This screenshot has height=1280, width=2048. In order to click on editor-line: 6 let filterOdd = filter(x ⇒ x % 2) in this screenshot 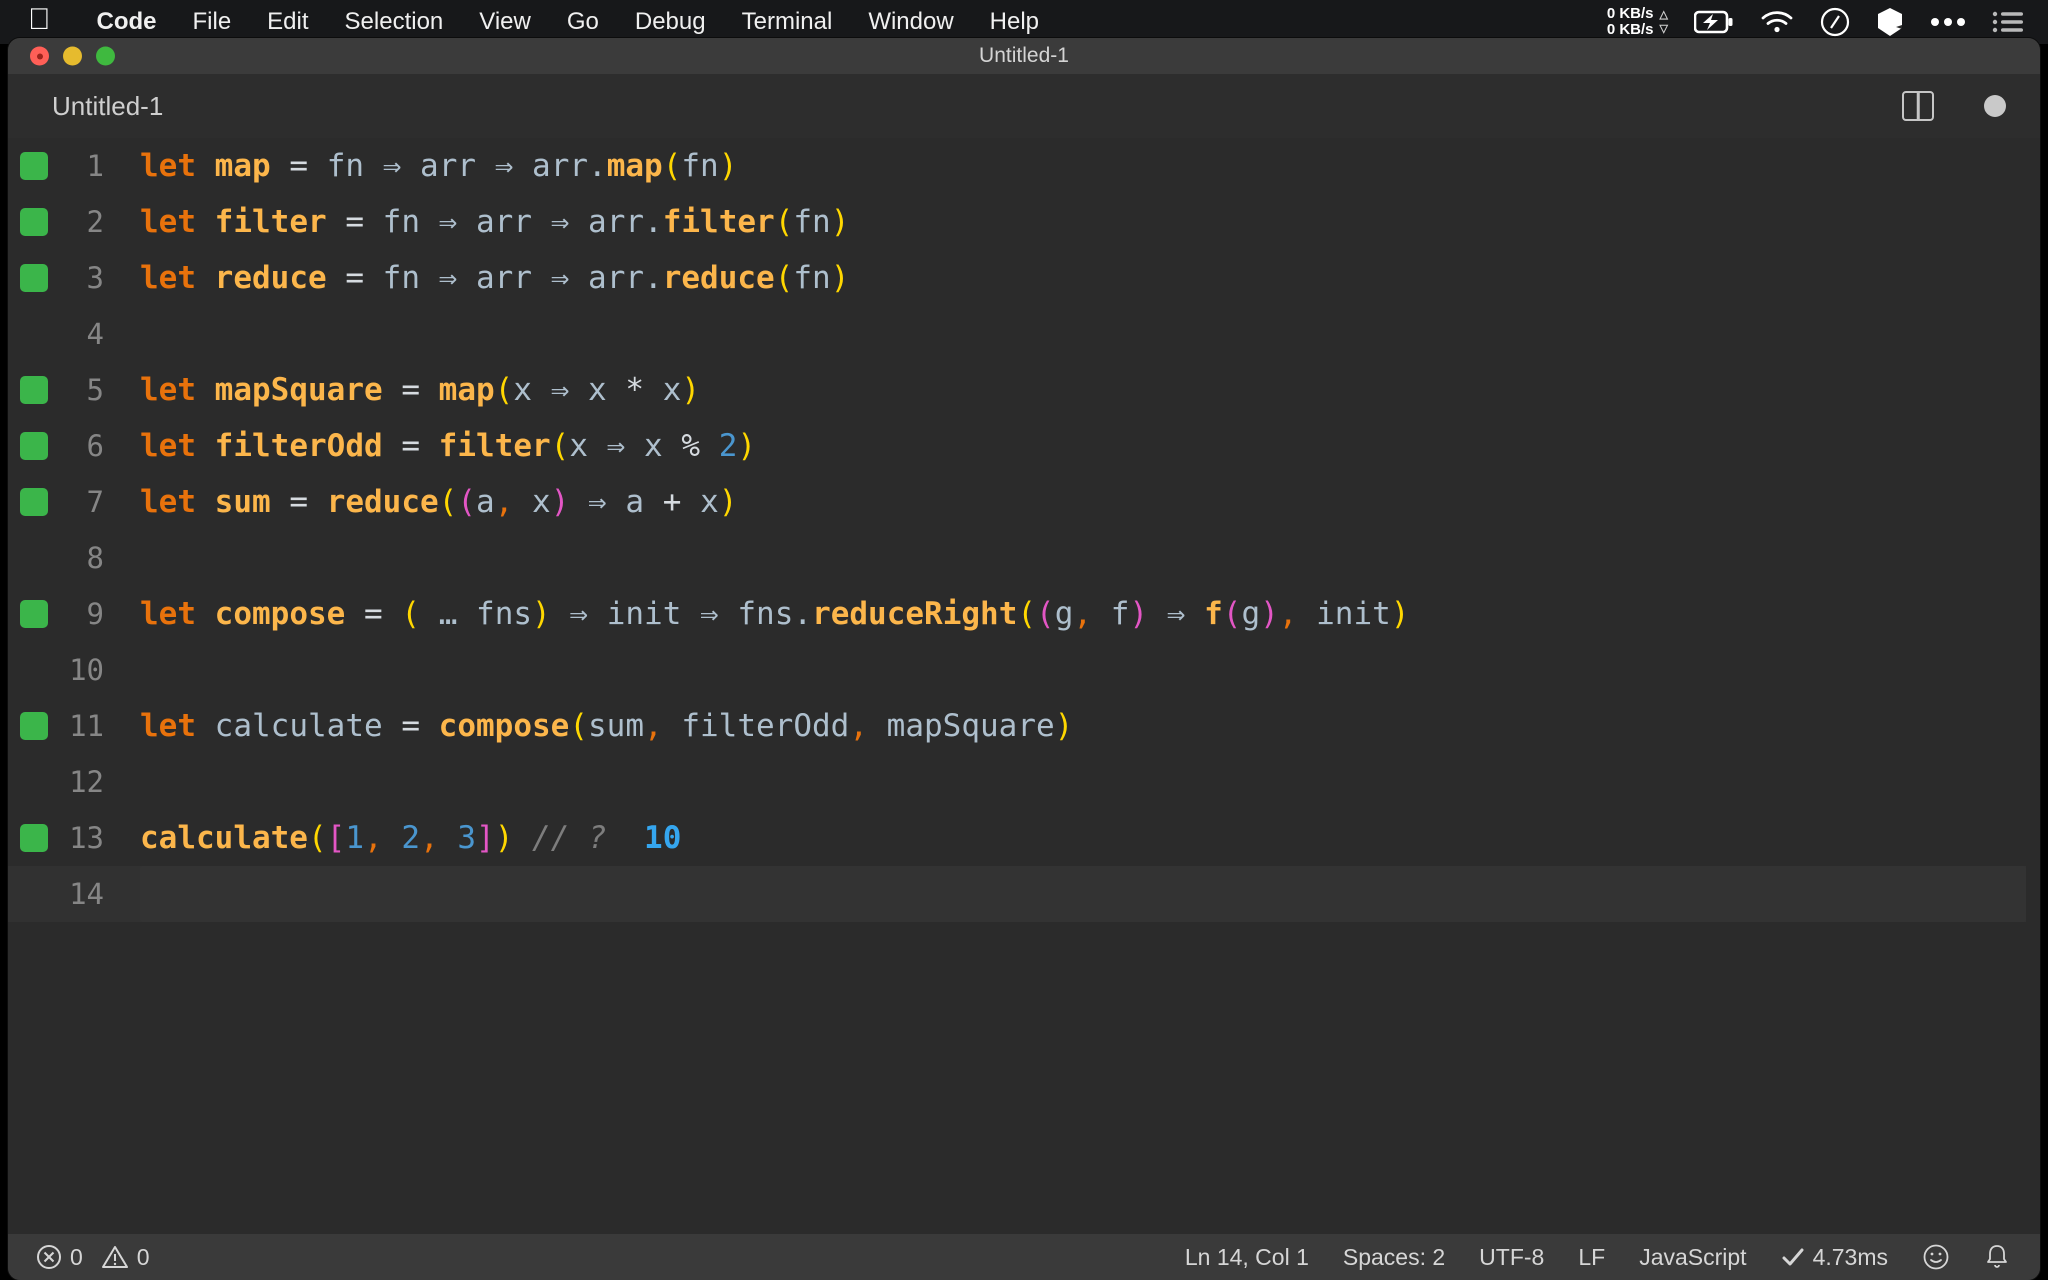, I will do `click(1024, 446)`.